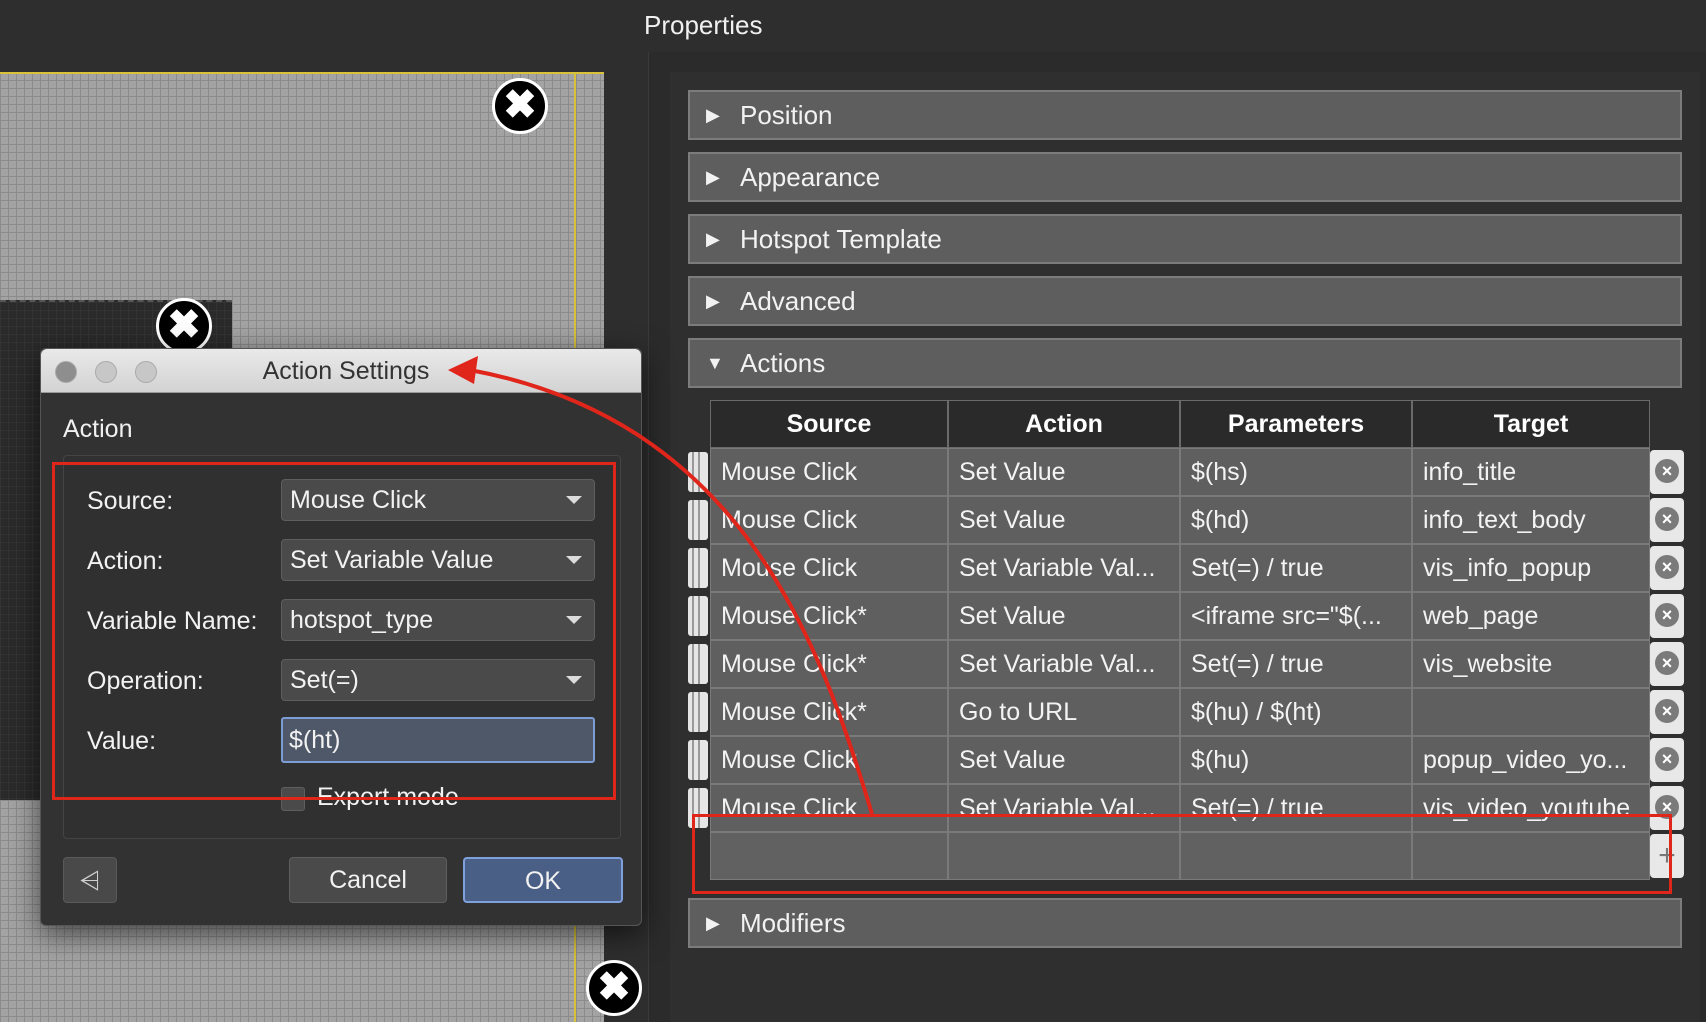  I want to click on column-header-parameters: Parameters, so click(1296, 424).